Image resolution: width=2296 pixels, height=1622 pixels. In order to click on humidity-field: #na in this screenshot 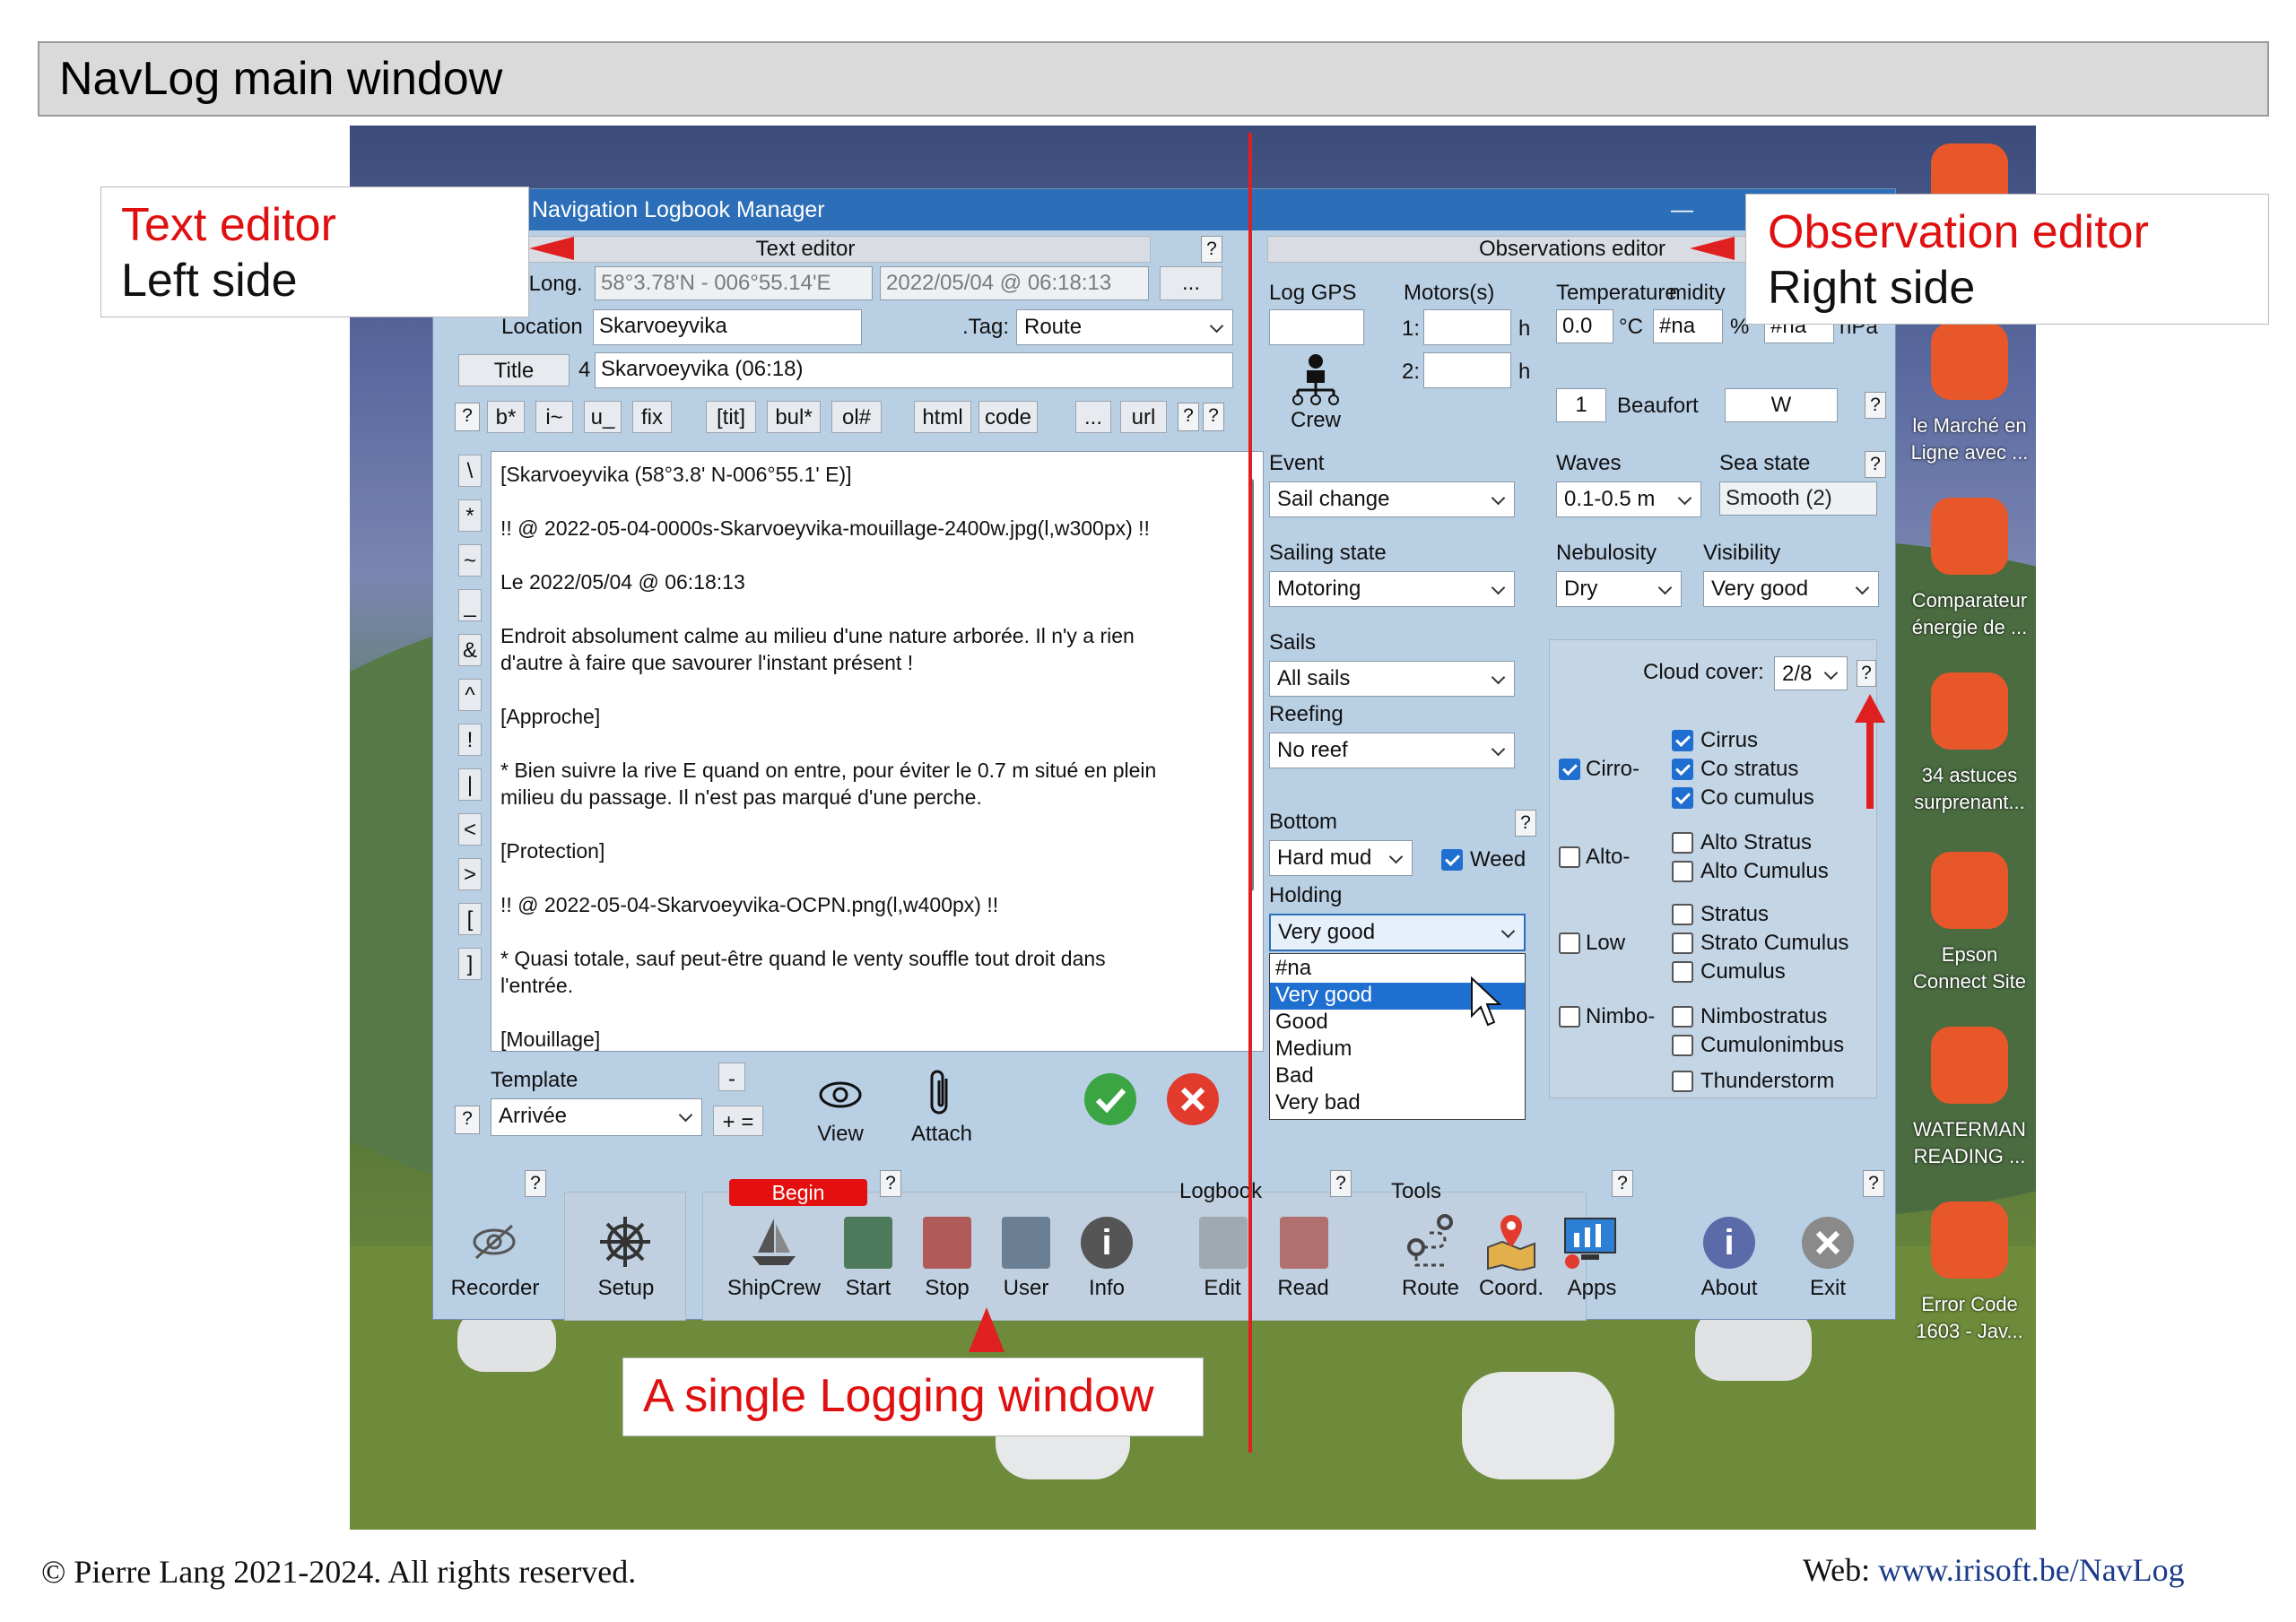, I will do `click(1688, 326)`.